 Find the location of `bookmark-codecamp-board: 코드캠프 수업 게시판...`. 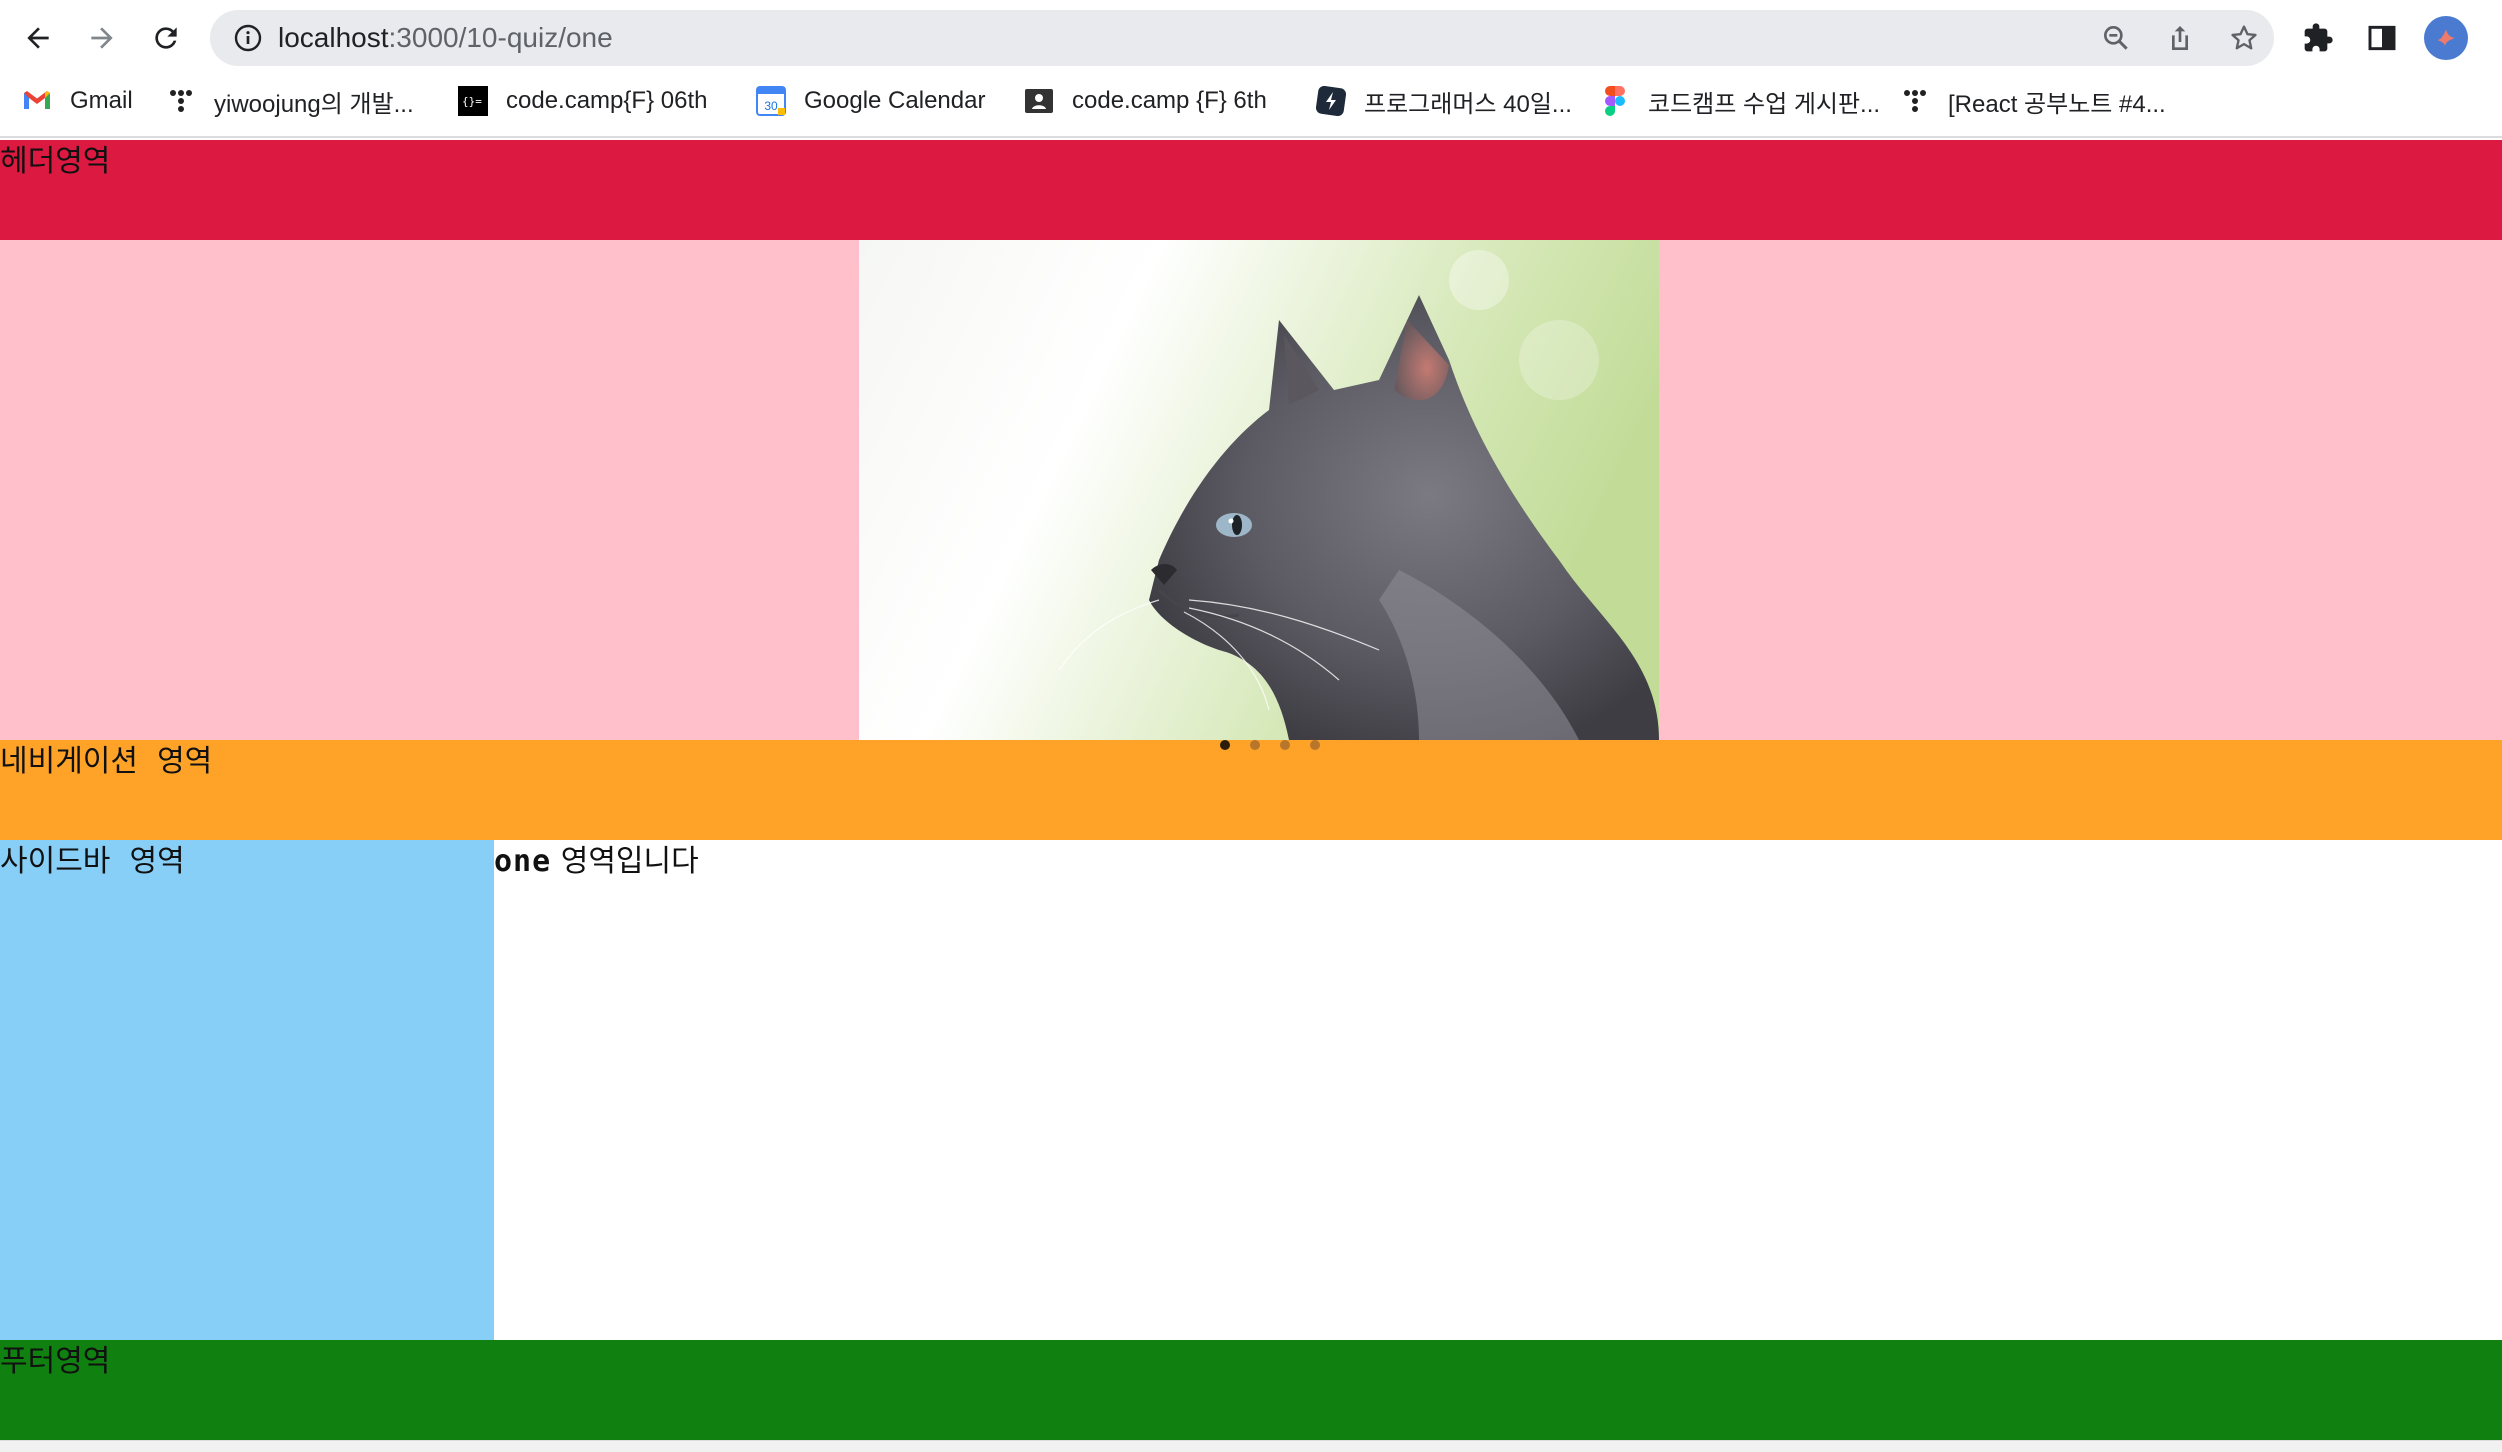

bookmark-codecamp-board: 코드캠프 수업 게시판... is located at coordinates (1740, 101).